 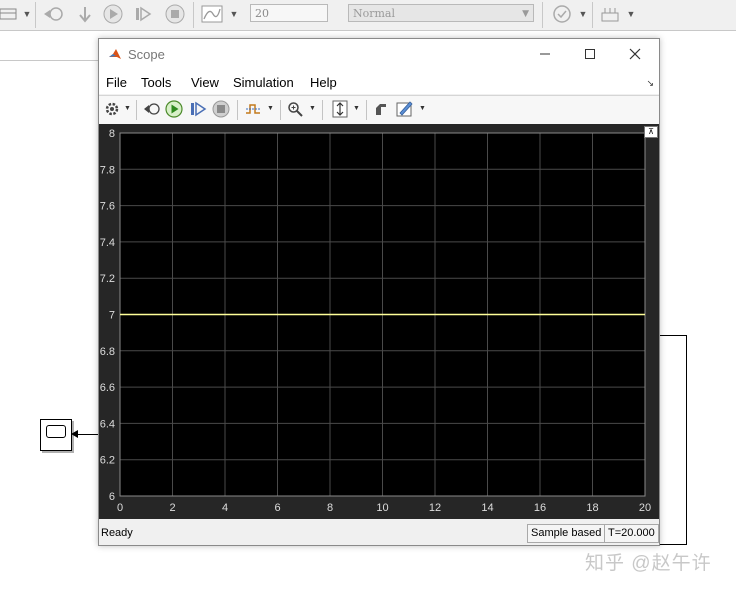 I want to click on zoom-dropdown-icon: ▼, so click(x=312, y=108).